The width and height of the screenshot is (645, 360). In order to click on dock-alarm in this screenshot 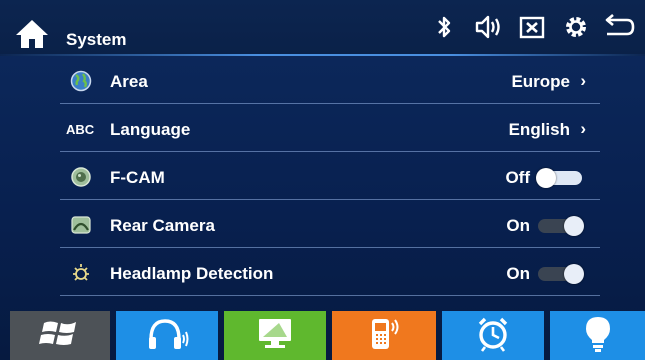, I will do `click(493, 335)`.